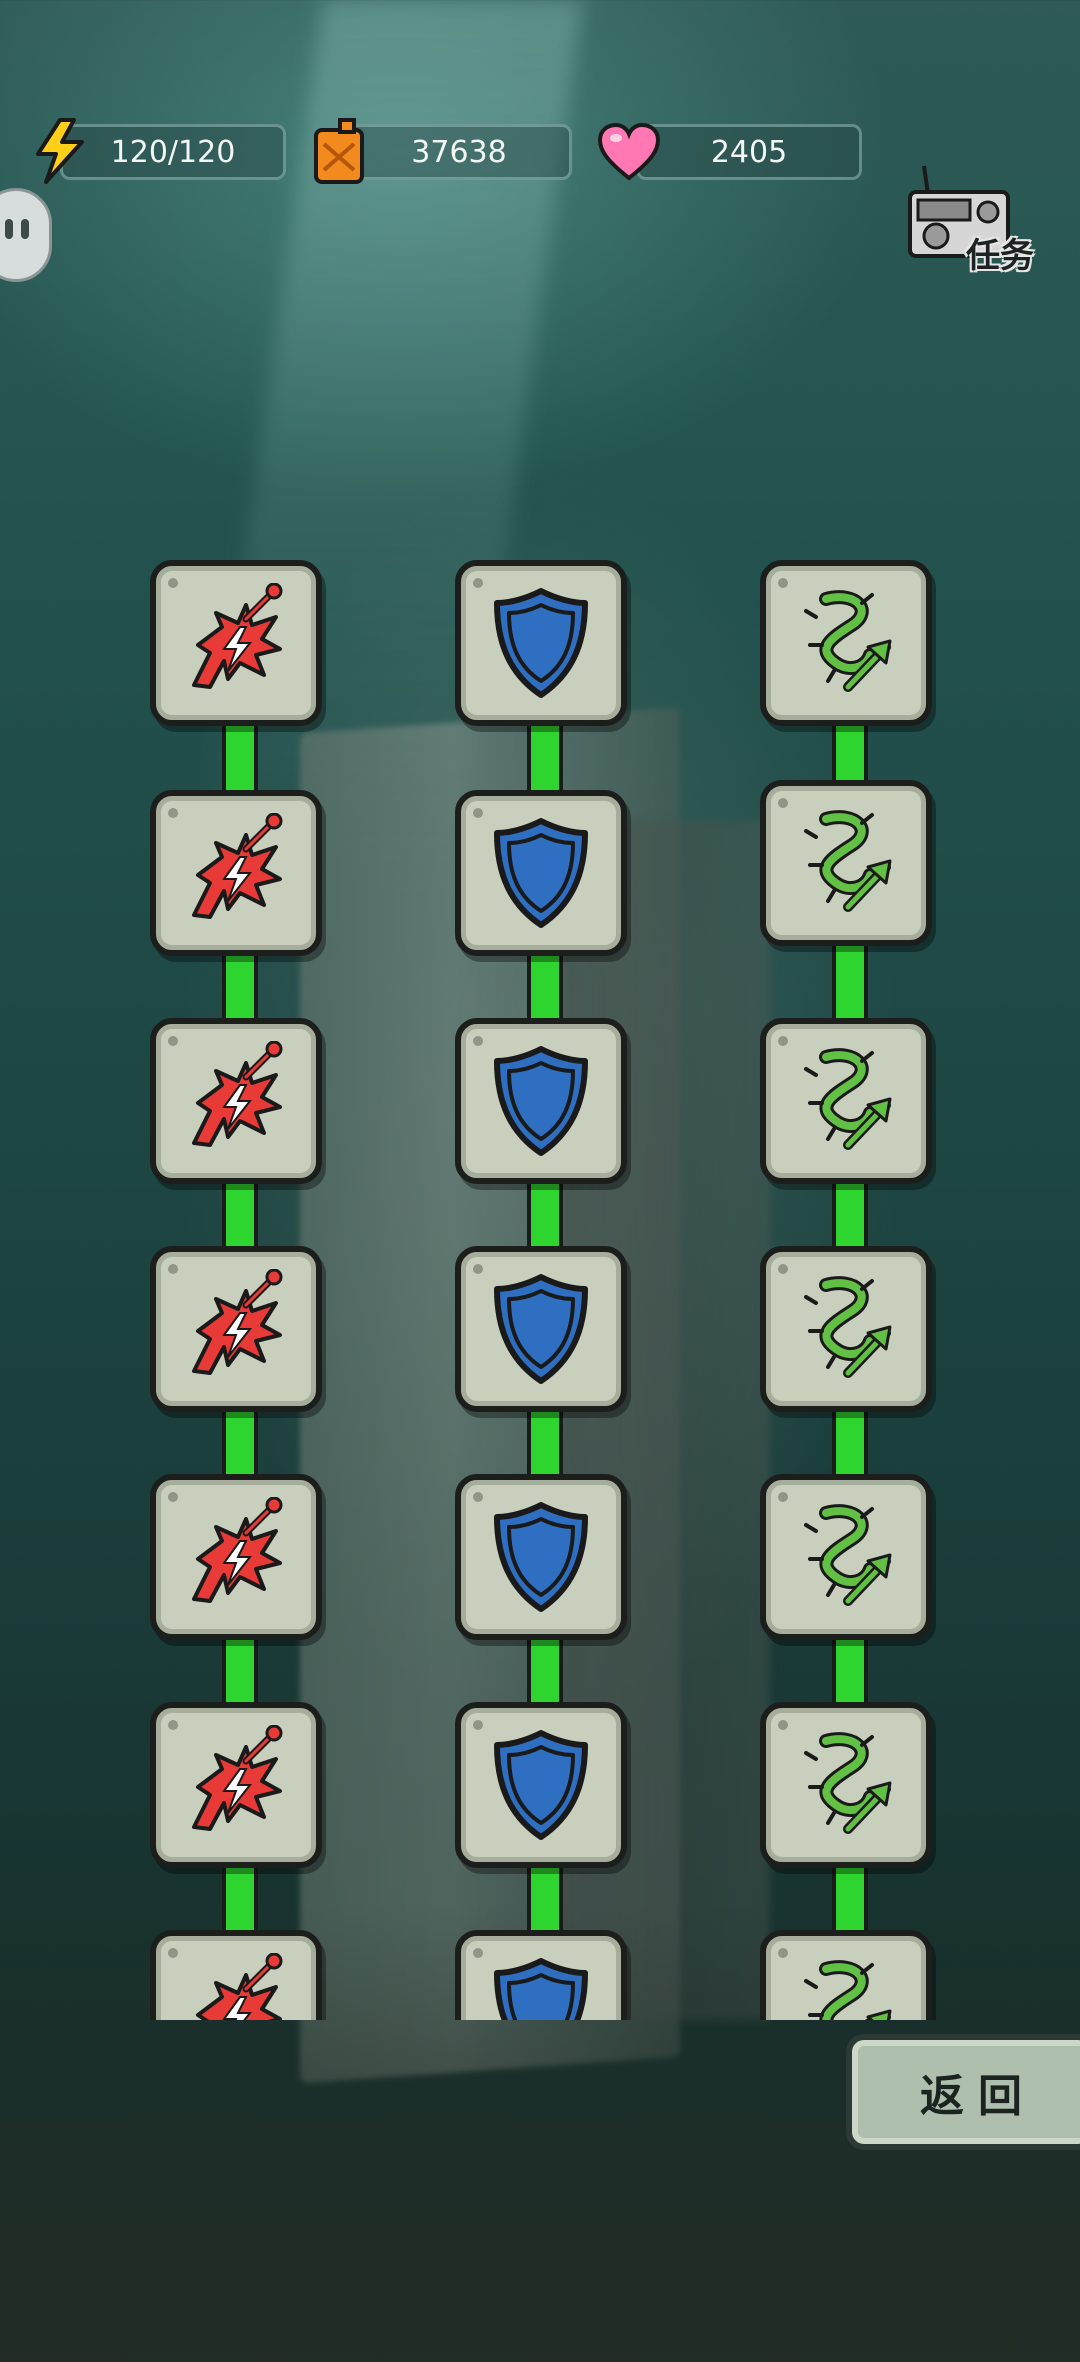 The image size is (1080, 2362). I want to click on energy-counter: 120/120, so click(158, 151).